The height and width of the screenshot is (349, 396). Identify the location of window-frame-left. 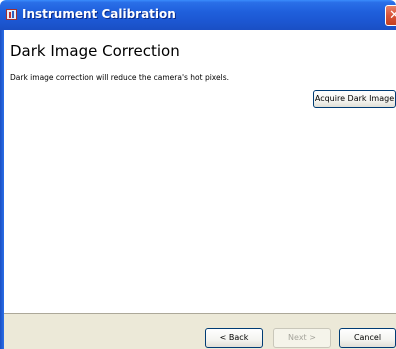
(2, 189).